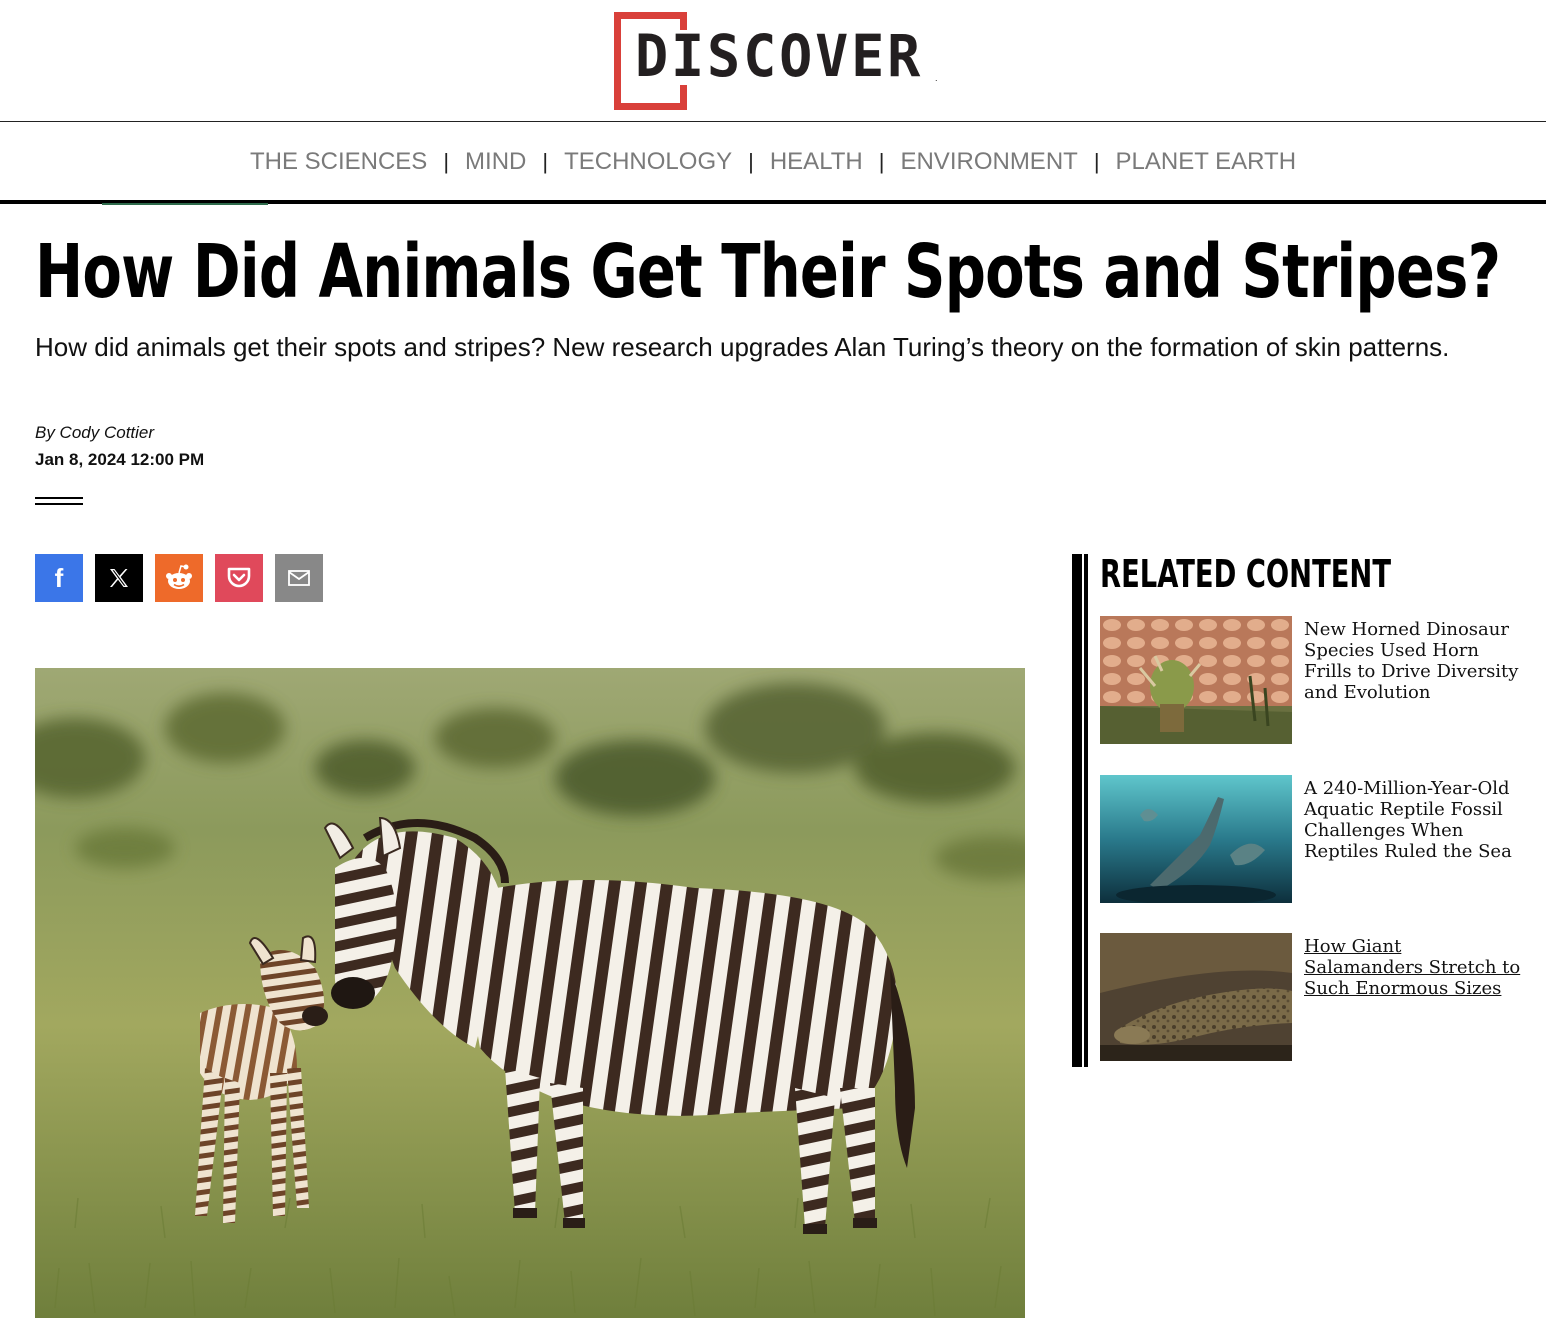  What do you see at coordinates (1196, 839) in the screenshot?
I see `related-thumbnail-reptile` at bounding box center [1196, 839].